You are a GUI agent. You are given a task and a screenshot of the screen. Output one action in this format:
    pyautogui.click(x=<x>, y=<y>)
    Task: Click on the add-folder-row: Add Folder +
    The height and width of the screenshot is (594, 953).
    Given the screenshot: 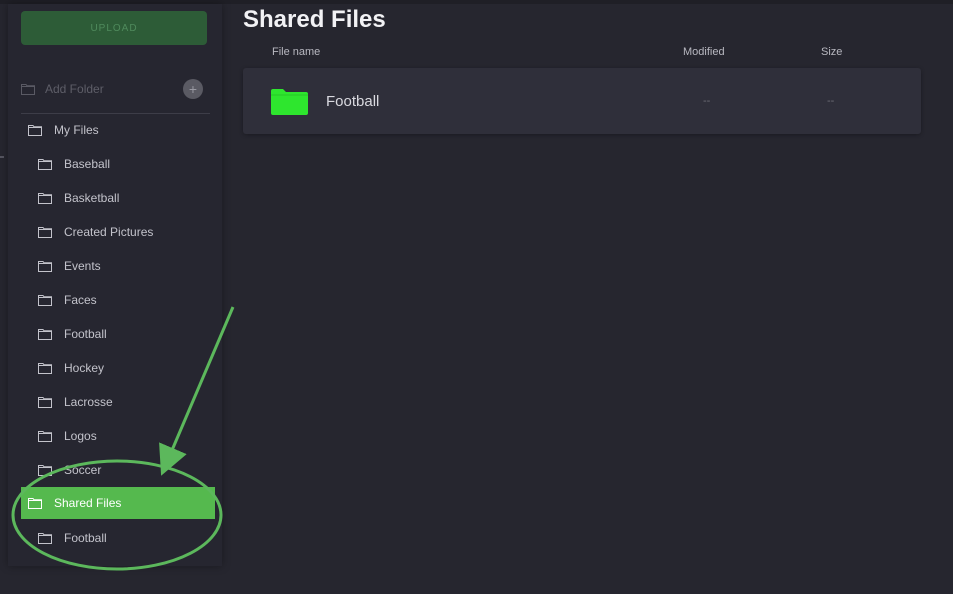 What is the action you would take?
    pyautogui.click(x=115, y=89)
    